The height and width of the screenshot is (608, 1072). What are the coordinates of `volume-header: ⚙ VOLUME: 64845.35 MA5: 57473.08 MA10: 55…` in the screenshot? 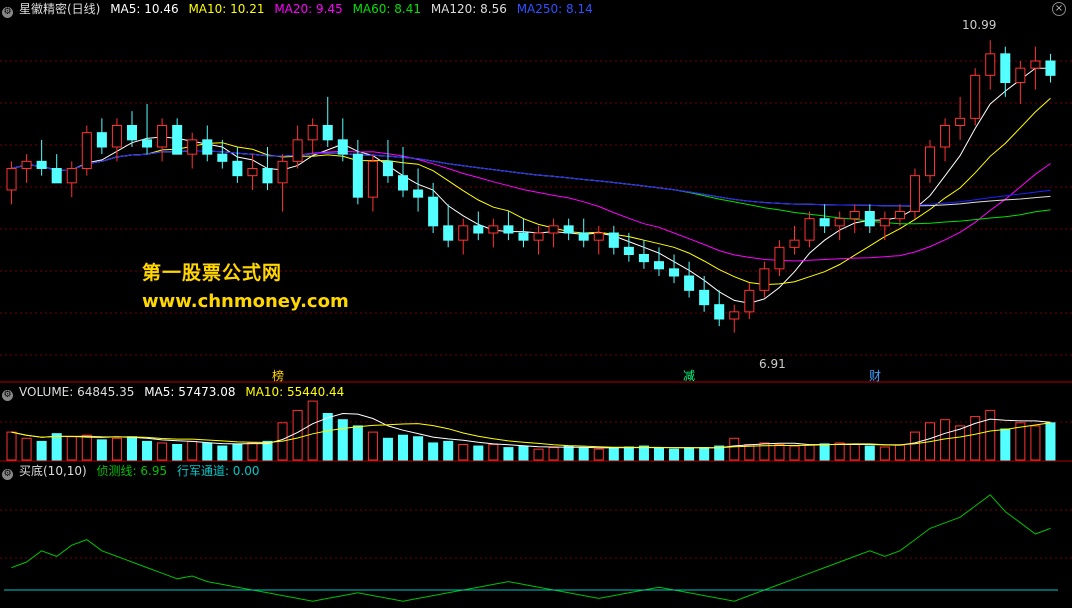 It's located at (176, 392).